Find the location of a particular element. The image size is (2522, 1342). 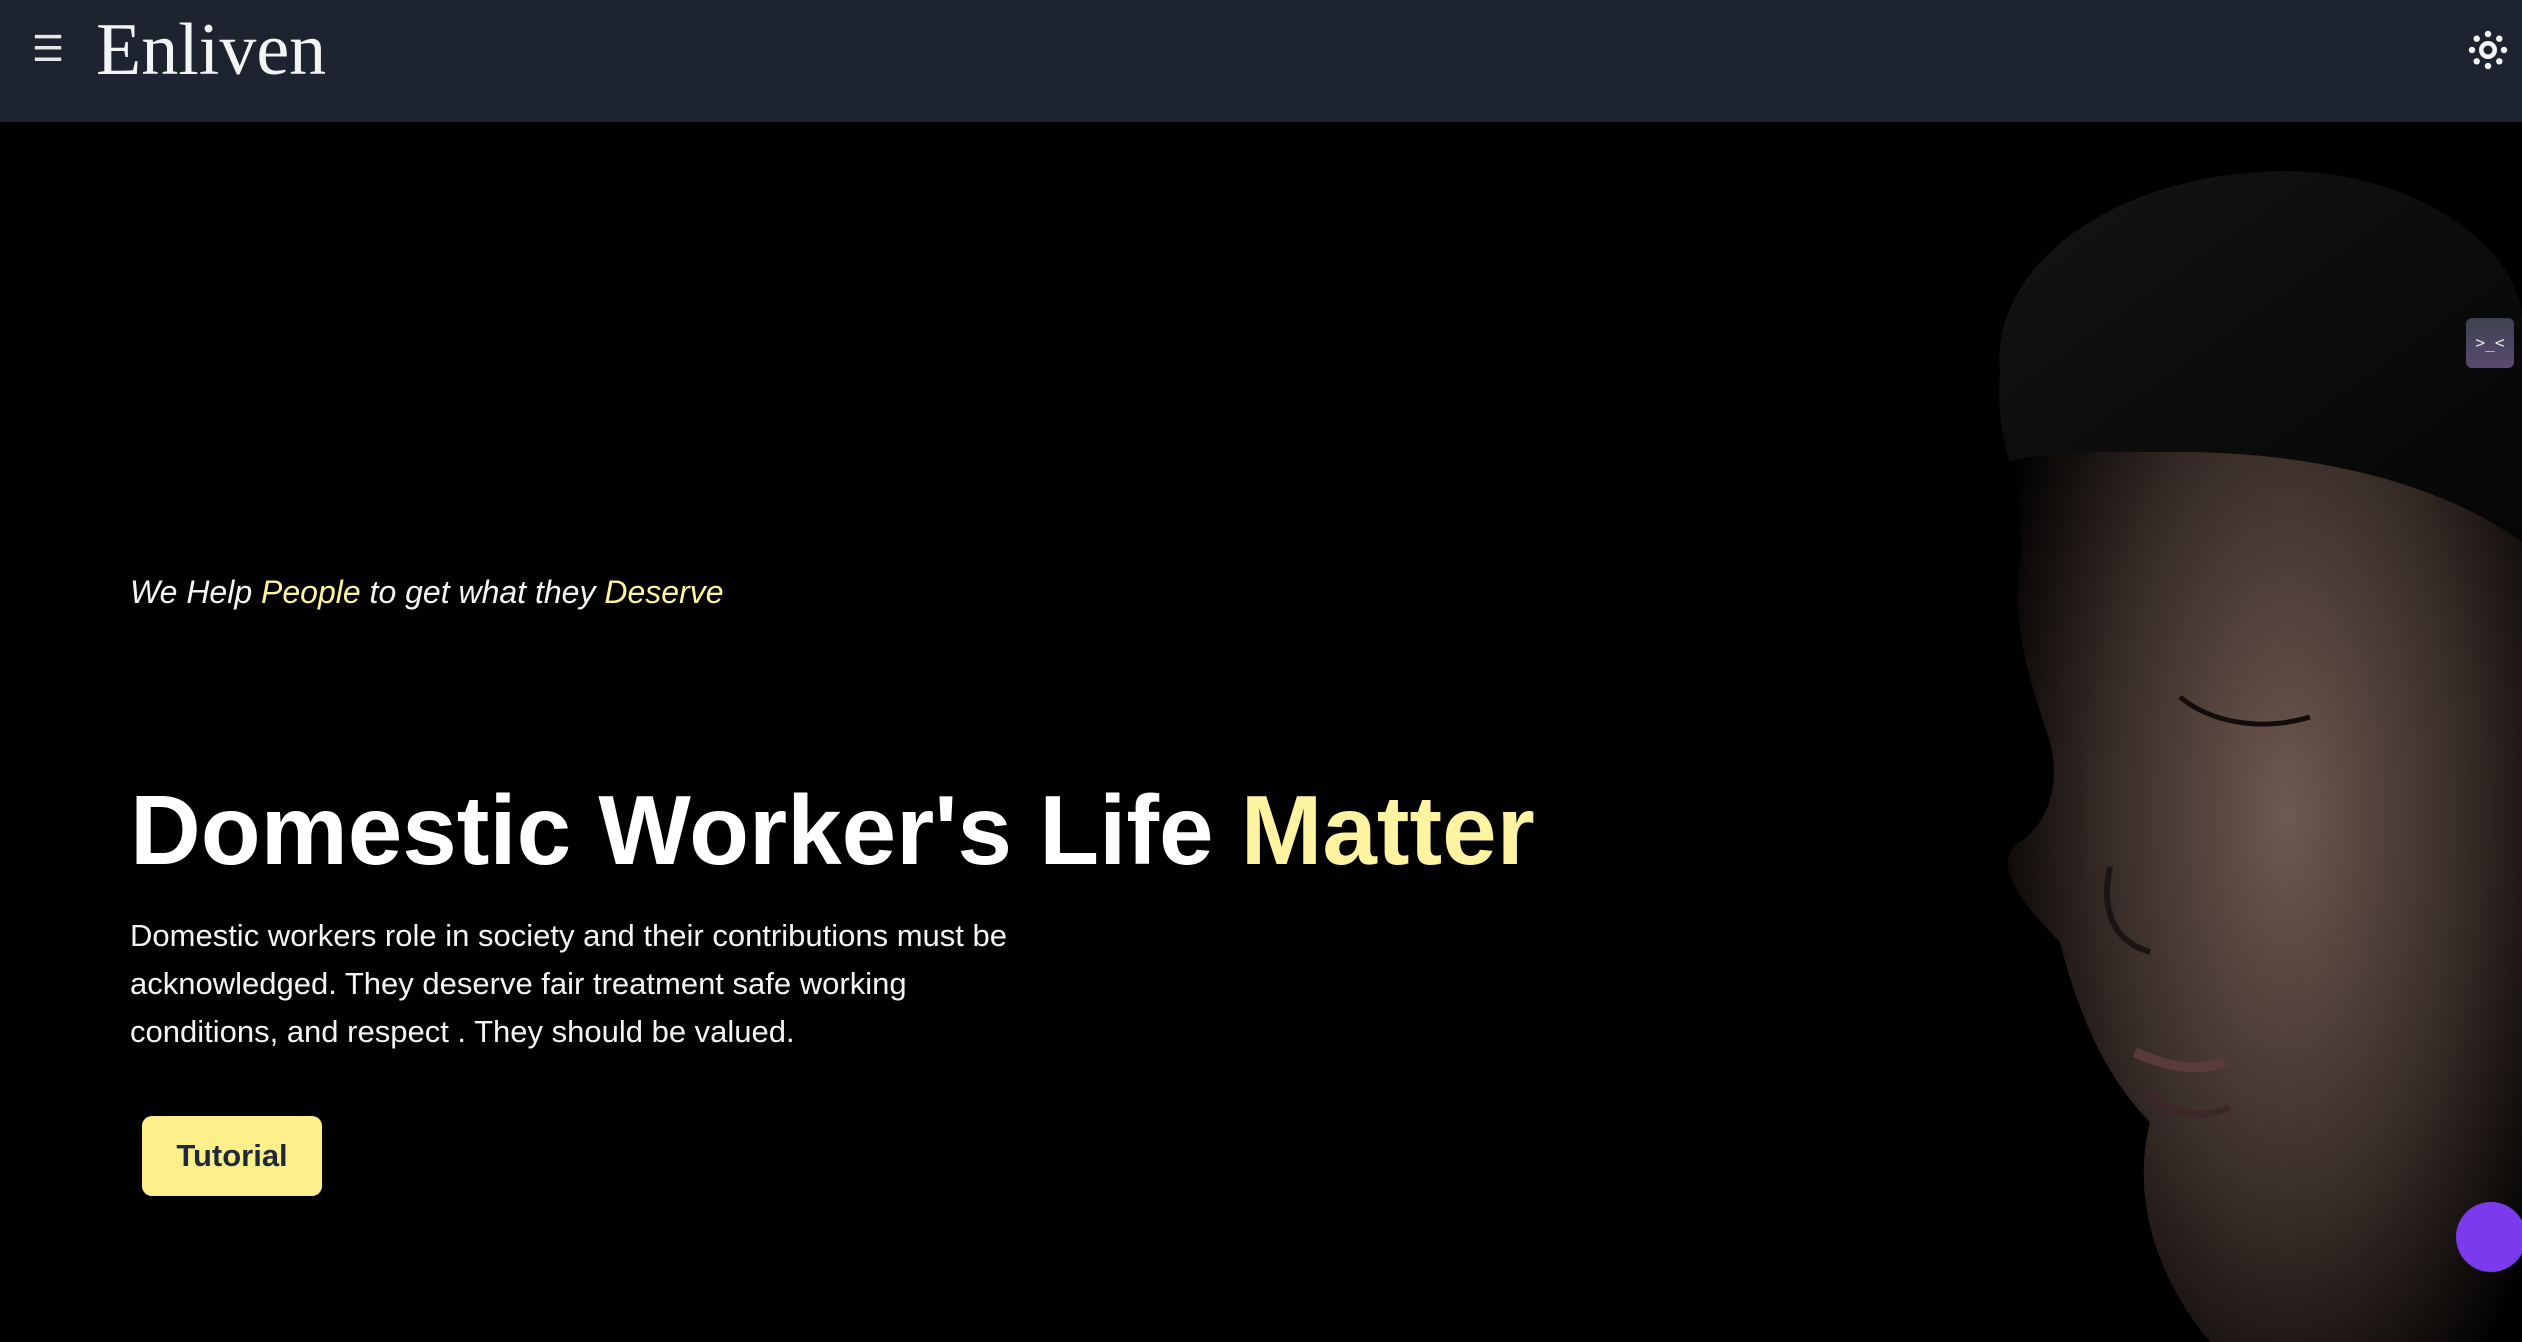

hero-tagline: We Help People to get what they Deserve is located at coordinates (427, 592).